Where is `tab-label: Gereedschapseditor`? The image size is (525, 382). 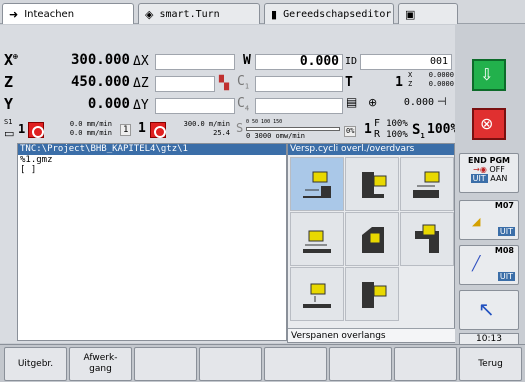 tab-label: Gereedschapseditor is located at coordinates (337, 14).